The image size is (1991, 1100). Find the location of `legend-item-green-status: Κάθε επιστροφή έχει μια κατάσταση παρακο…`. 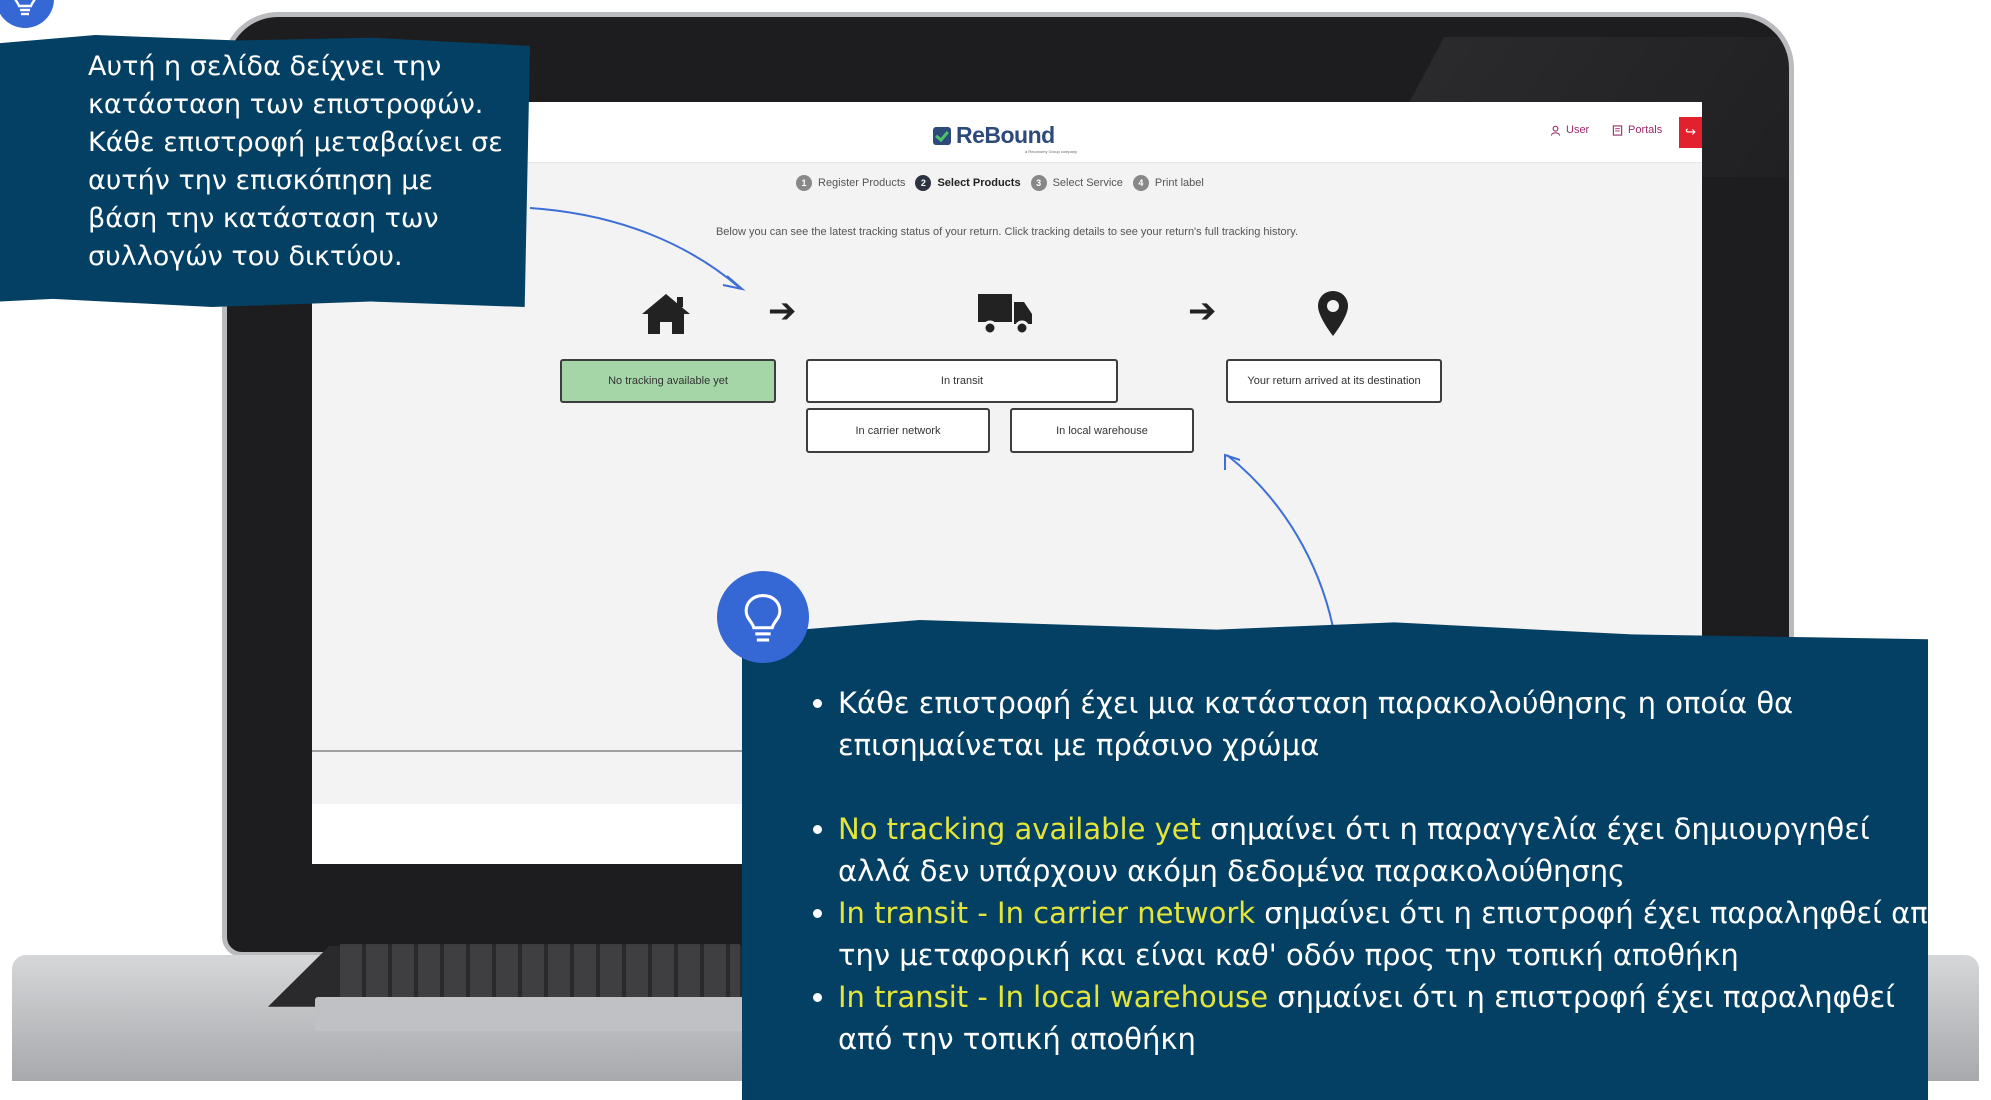

legend-item-green-status: Κάθε επιστροφή έχει μια κατάσταση παρακο… is located at coordinates (1393, 724).